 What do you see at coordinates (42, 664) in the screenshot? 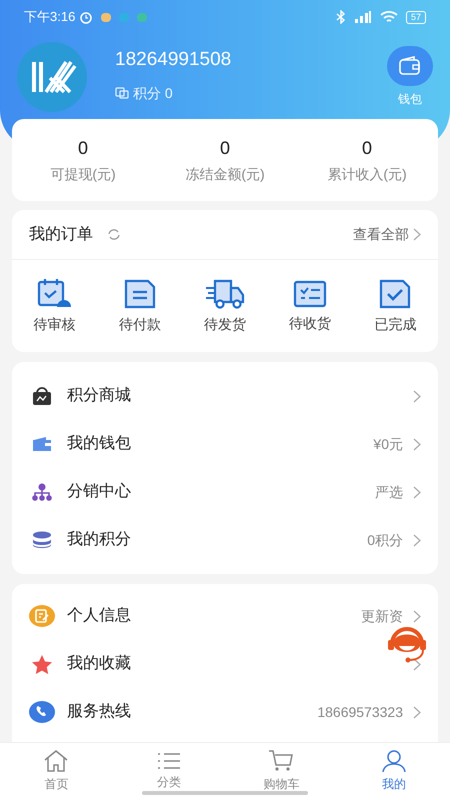
I see `star-icon` at bounding box center [42, 664].